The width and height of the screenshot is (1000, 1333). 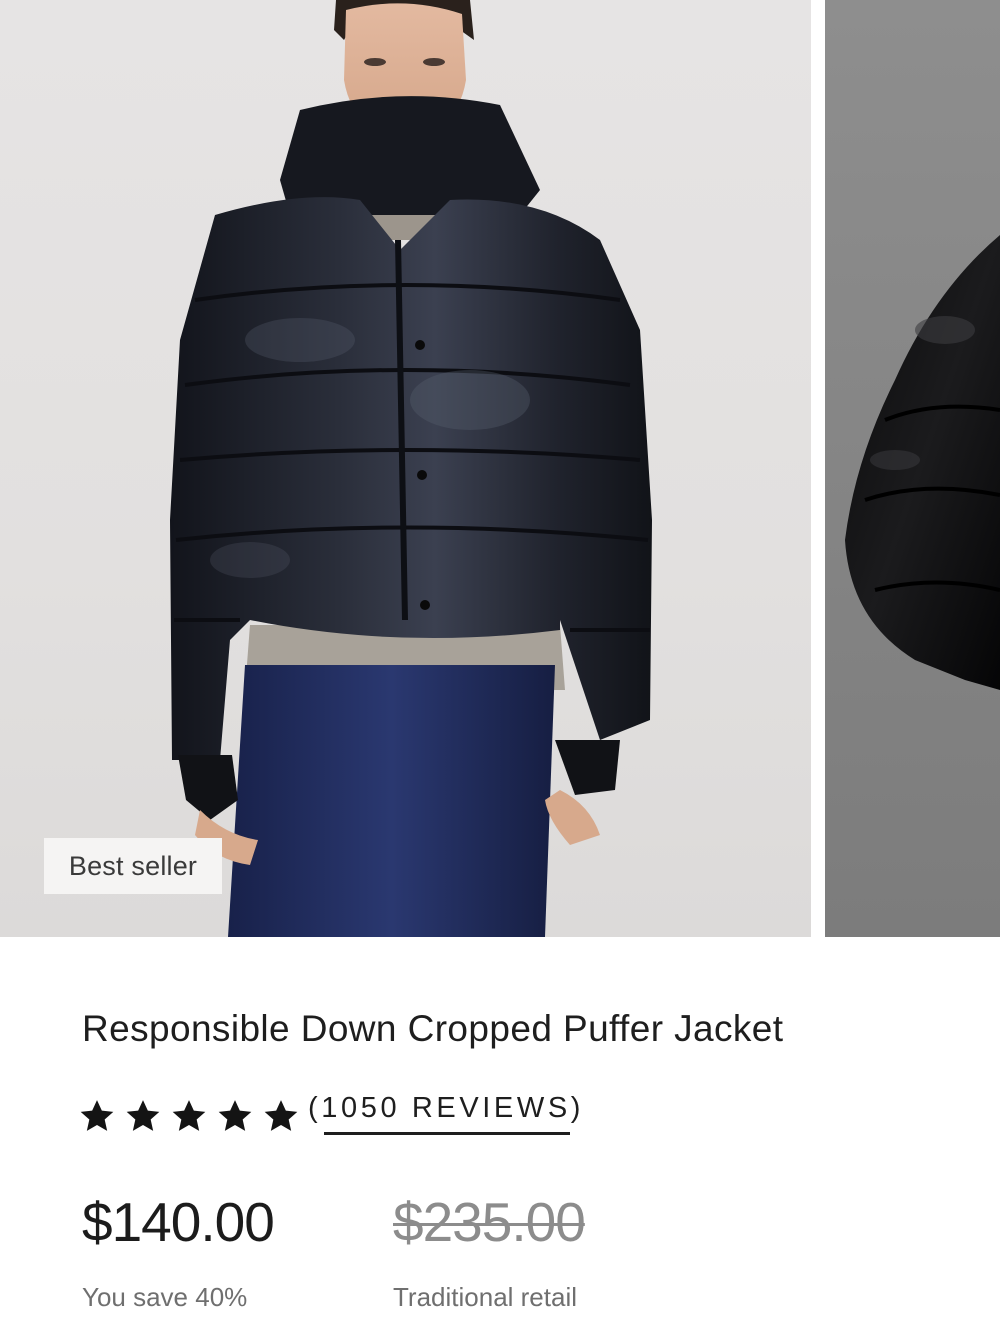 What do you see at coordinates (922, 462) in the screenshot?
I see `jacket-detail-photo` at bounding box center [922, 462].